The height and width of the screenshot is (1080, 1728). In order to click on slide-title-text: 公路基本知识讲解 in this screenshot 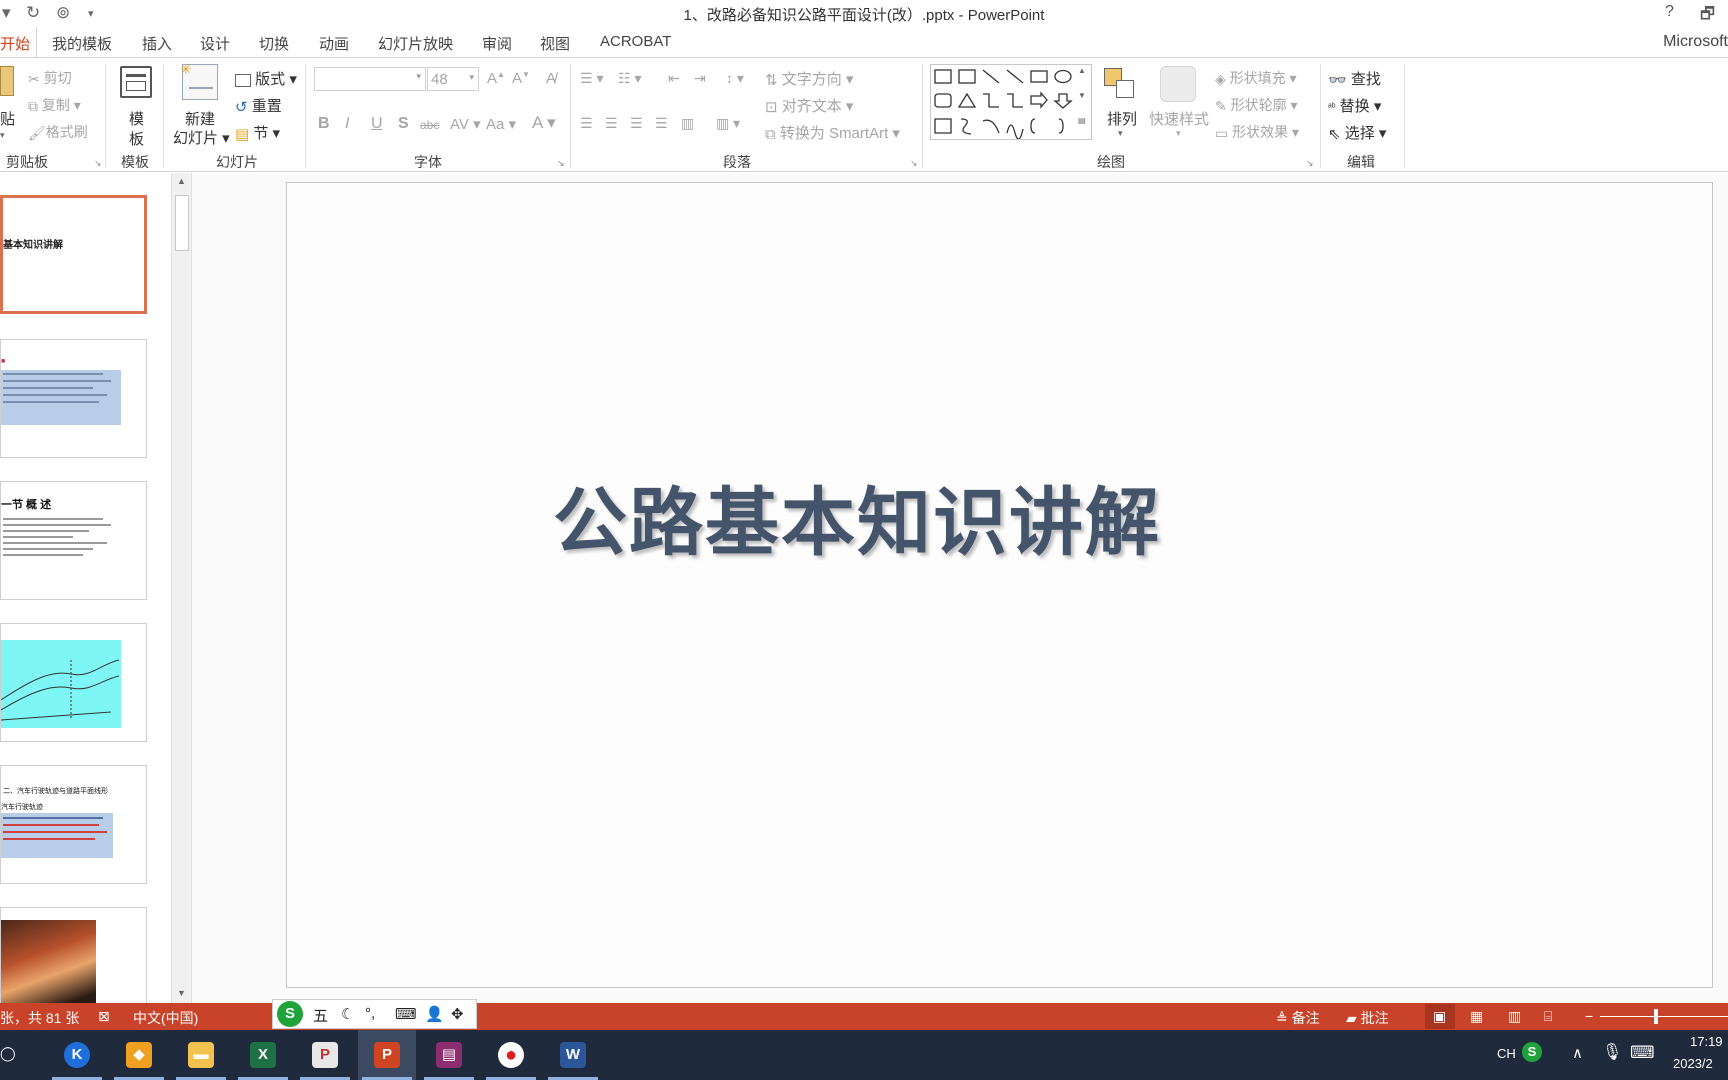, I will do `click(857, 516)`.